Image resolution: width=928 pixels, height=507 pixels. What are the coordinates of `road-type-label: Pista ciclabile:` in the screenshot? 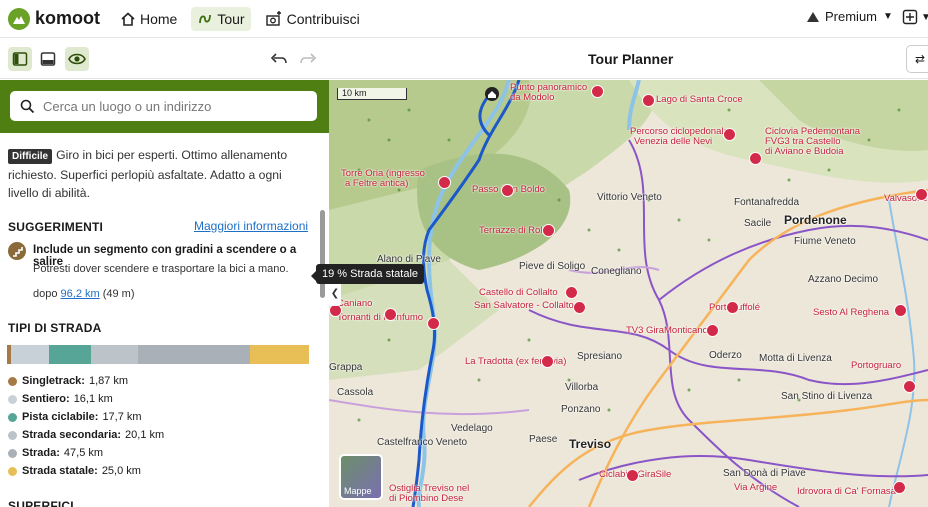 It's located at (60, 417).